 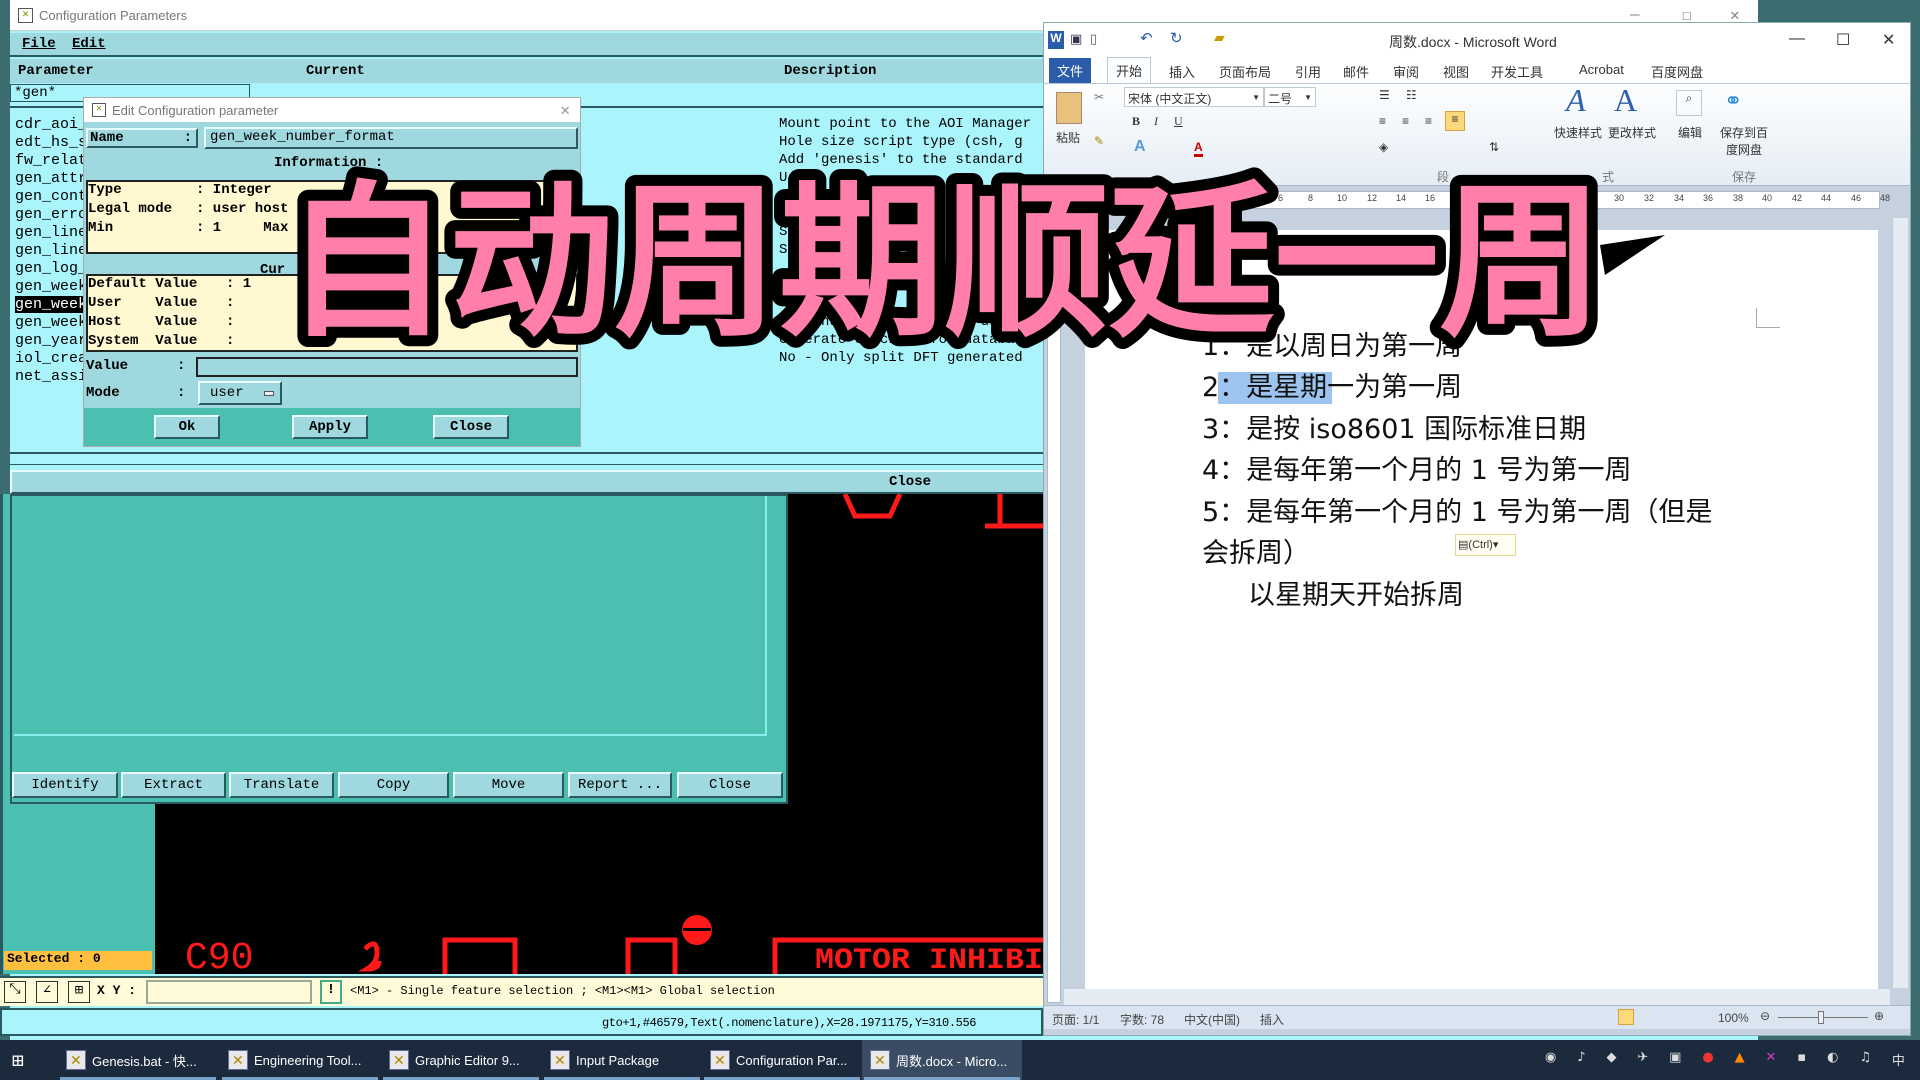 I want to click on ime-icon: 中, so click(x=1898, y=1061).